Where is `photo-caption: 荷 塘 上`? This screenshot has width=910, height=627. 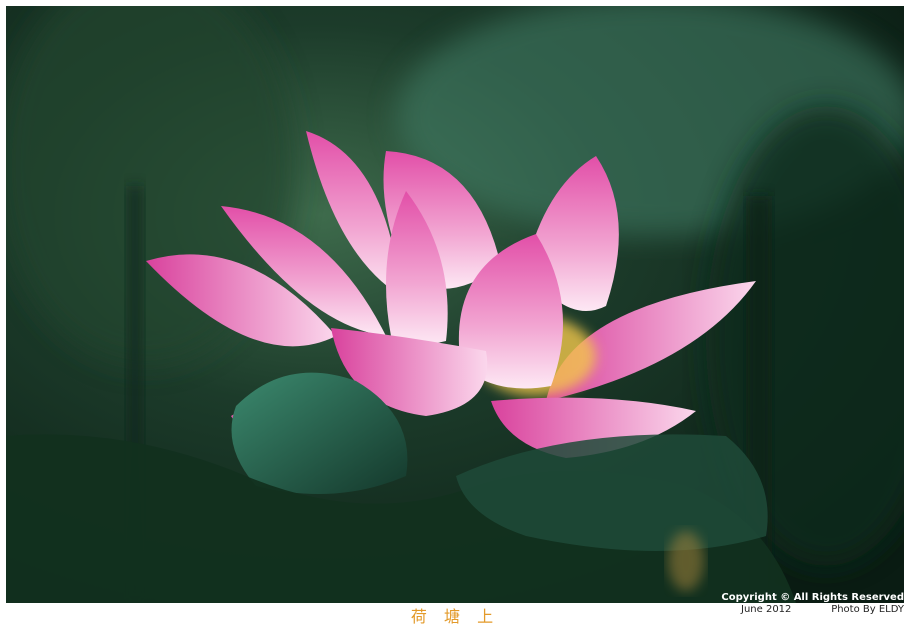 photo-caption: 荷 塘 上 is located at coordinates (455, 616).